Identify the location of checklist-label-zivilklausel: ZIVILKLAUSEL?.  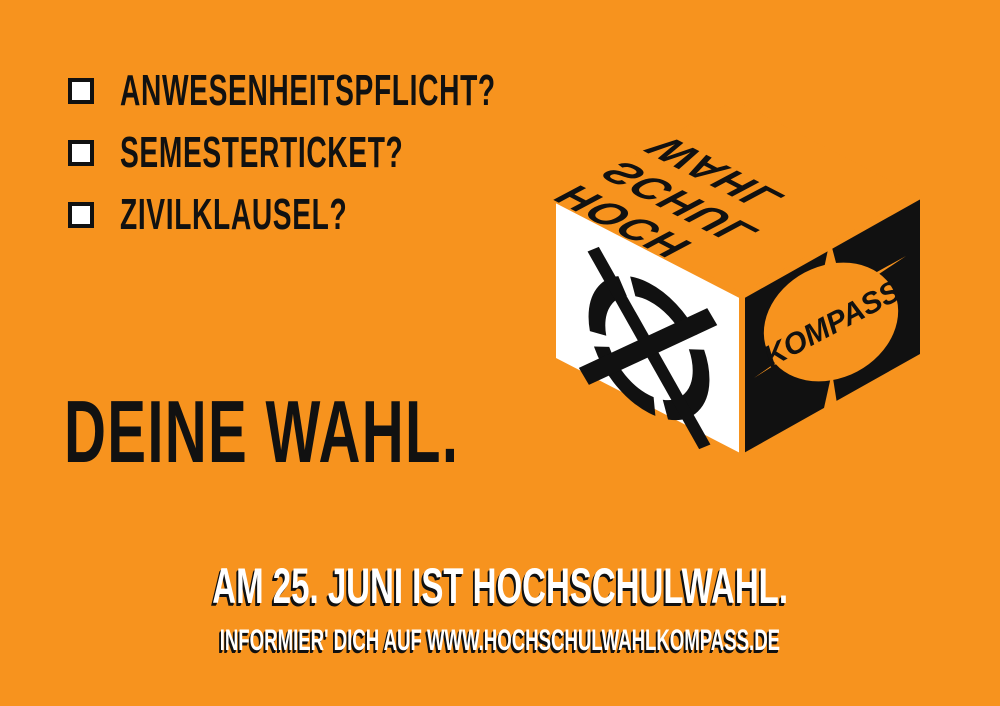
(234, 214).